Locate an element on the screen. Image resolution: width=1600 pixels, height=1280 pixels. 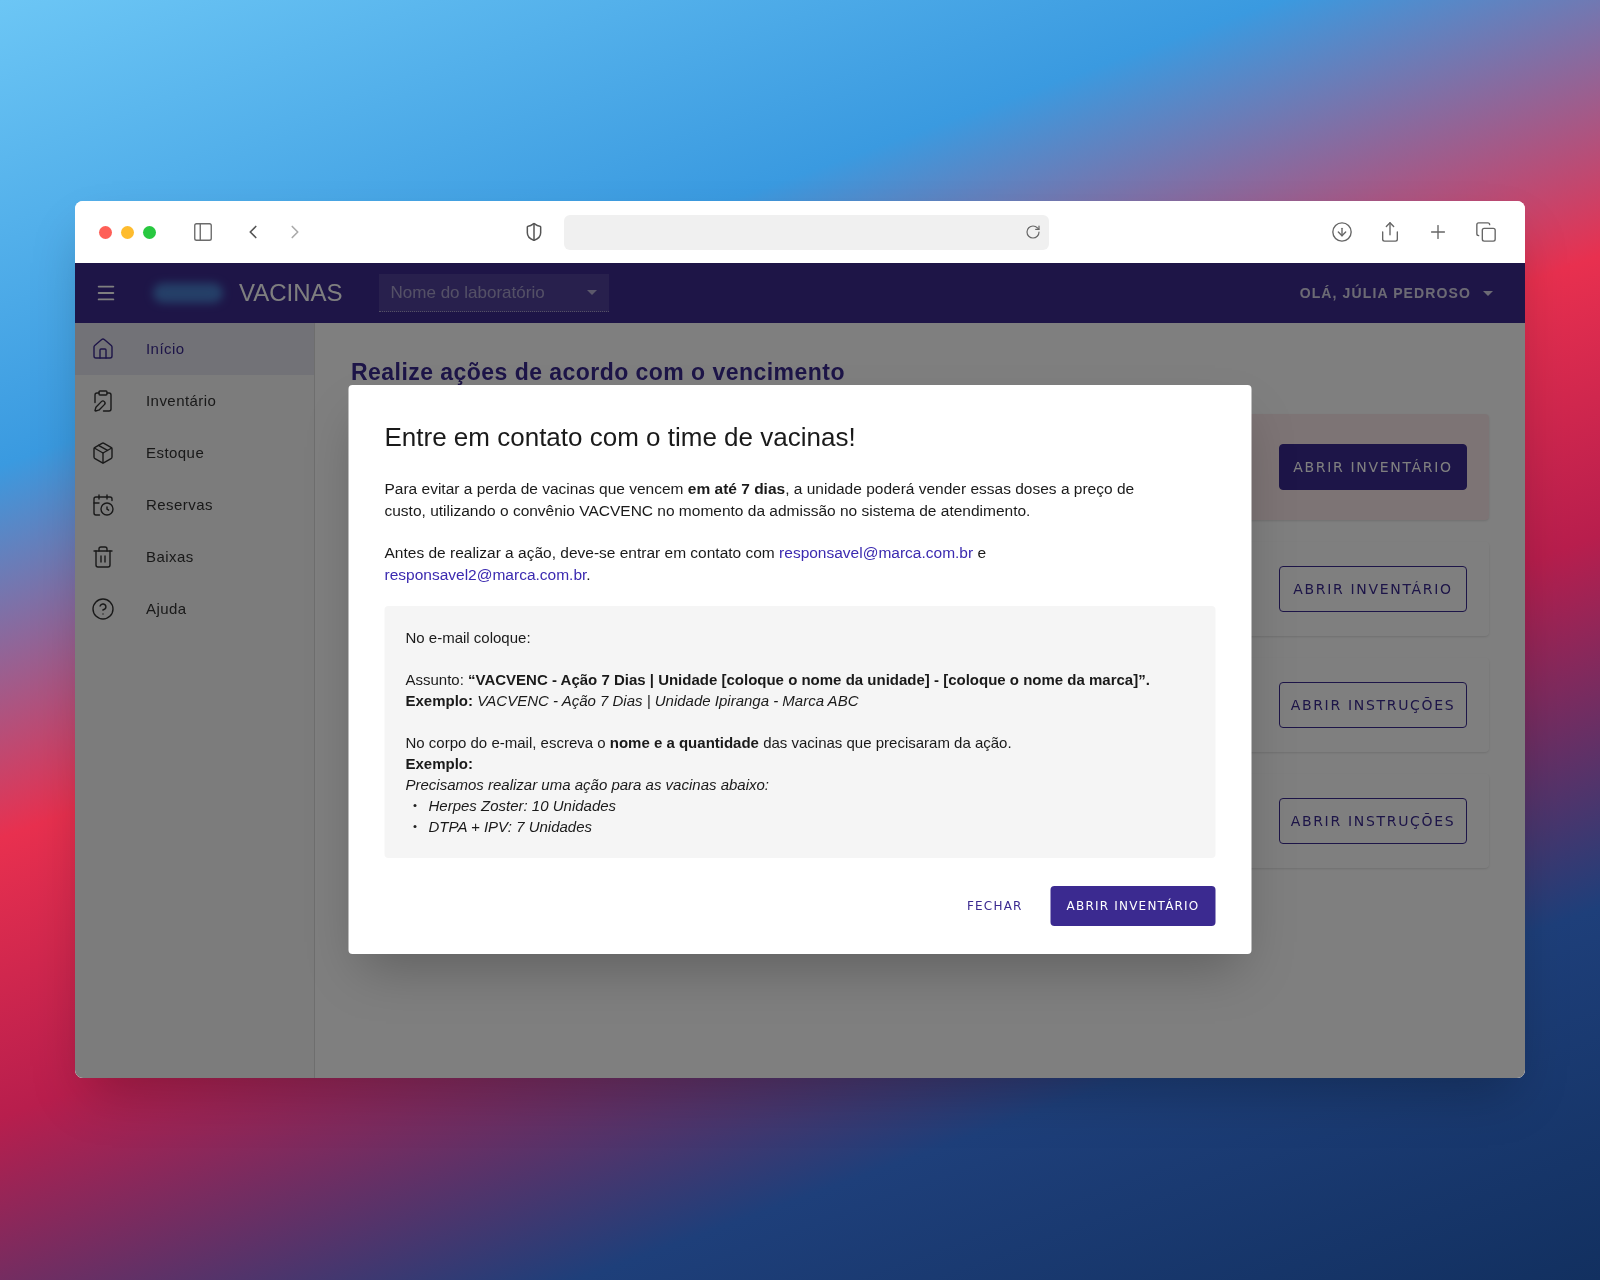
note-bullet-text: Herpes Zoster: 10 Unidades is located at coordinates (522, 805).